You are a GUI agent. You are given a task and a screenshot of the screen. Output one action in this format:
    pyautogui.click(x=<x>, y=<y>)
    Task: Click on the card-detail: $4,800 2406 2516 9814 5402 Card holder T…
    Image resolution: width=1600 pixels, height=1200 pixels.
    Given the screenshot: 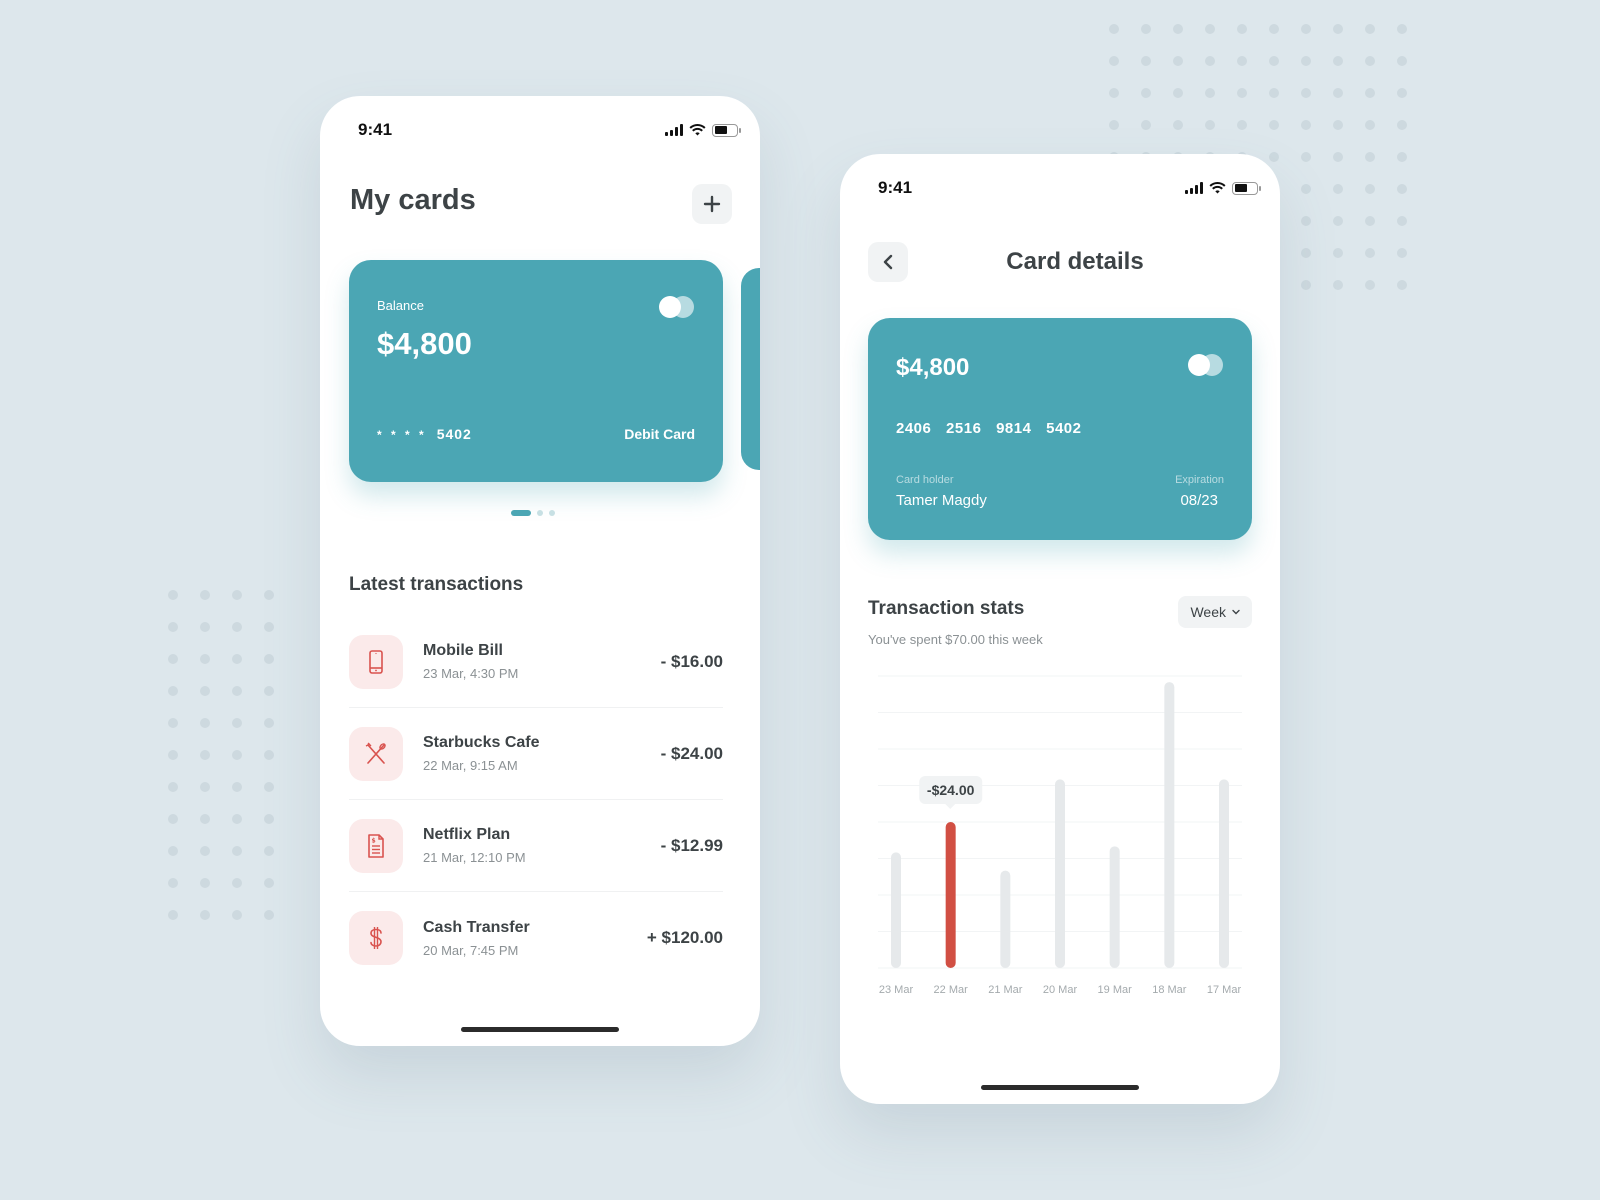 What is the action you would take?
    pyautogui.click(x=1060, y=429)
    